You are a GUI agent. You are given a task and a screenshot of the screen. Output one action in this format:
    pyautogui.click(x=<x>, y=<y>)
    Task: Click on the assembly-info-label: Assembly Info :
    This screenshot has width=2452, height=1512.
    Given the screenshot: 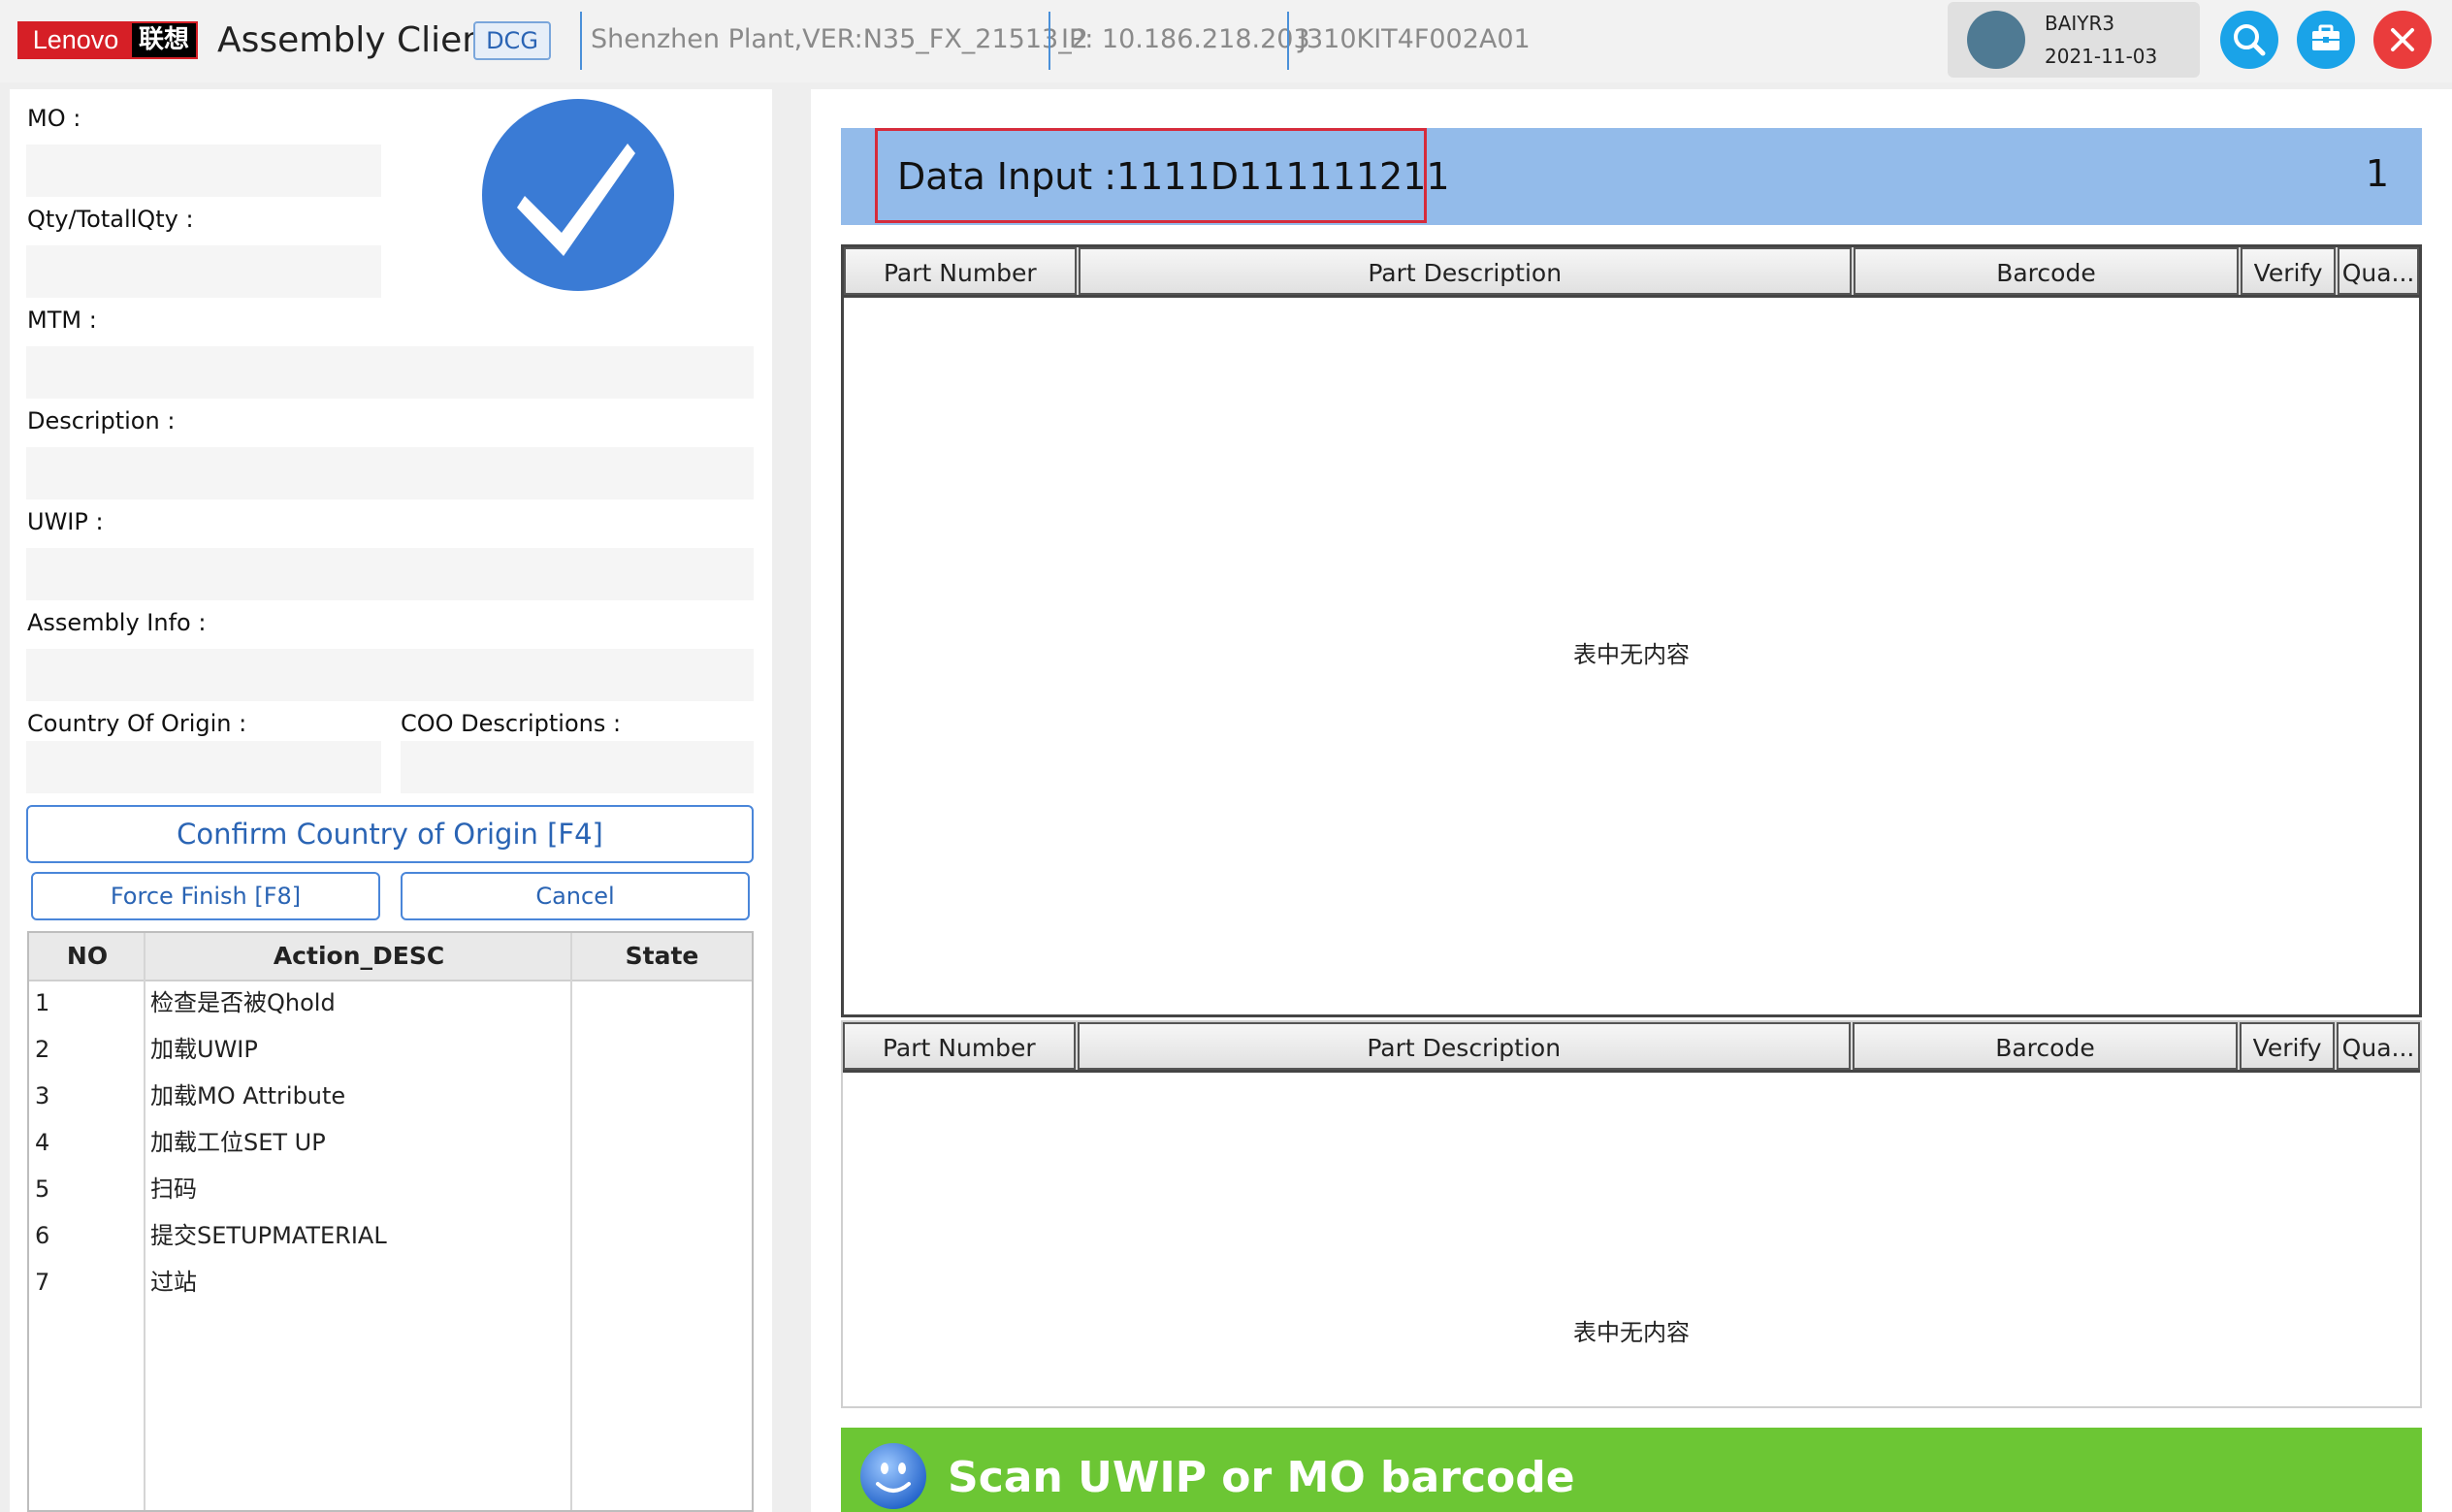 What is the action you would take?
    pyautogui.click(x=117, y=622)
    